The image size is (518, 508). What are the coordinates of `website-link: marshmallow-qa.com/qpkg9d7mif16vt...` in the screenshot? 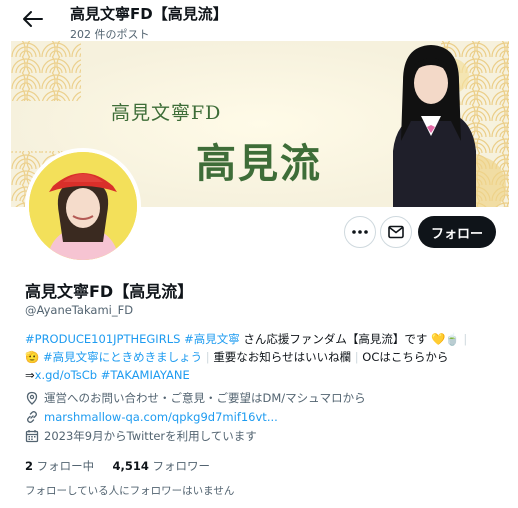 It's located at (161, 417).